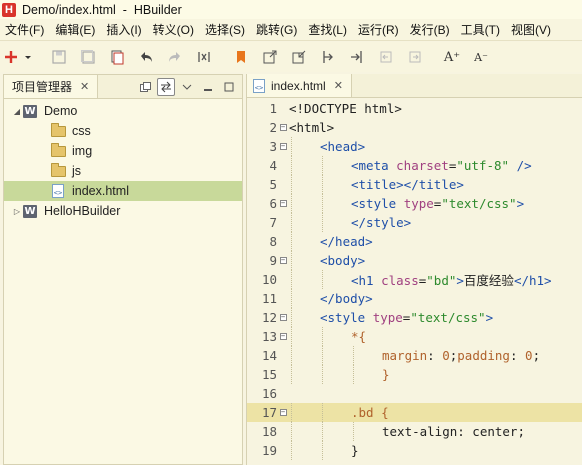 Image resolution: width=582 pixels, height=465 pixels. What do you see at coordinates (414, 336) in the screenshot?
I see `code-line: 13− *{` at bounding box center [414, 336].